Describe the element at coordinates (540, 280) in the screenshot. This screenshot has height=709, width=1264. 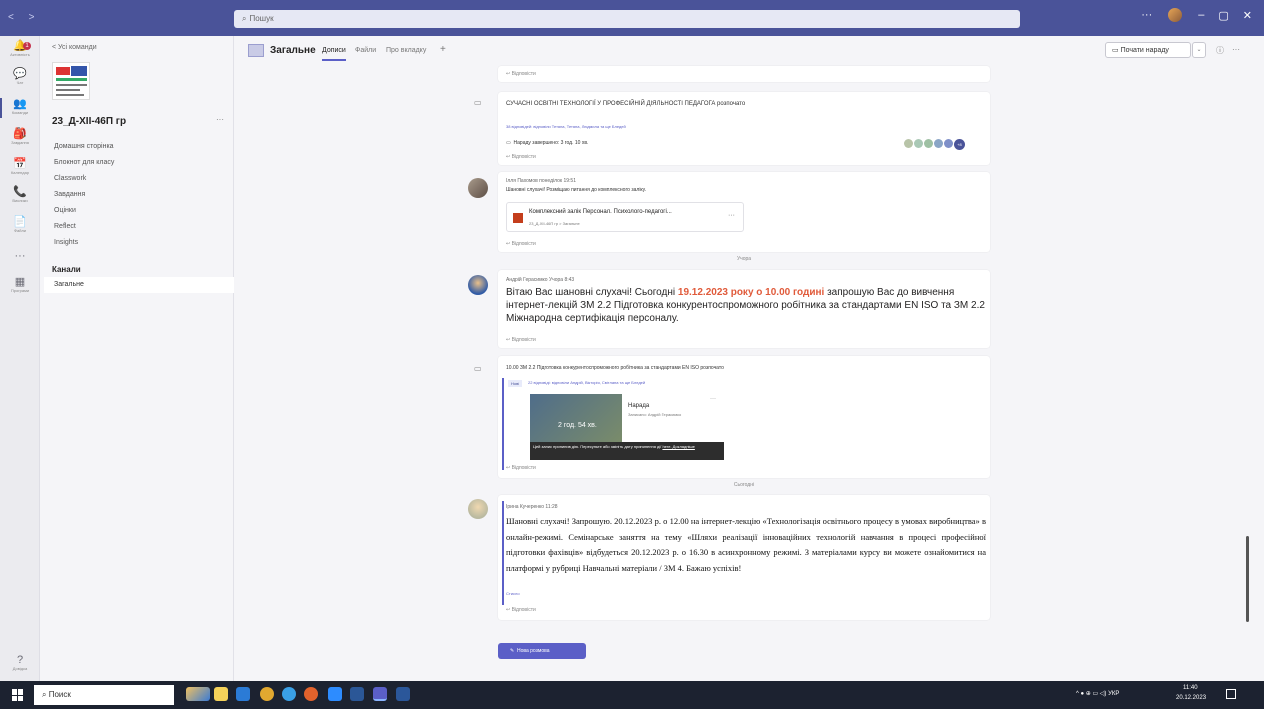
I see `message-author: Андрій Герасимко Учора 8:43` at that location.